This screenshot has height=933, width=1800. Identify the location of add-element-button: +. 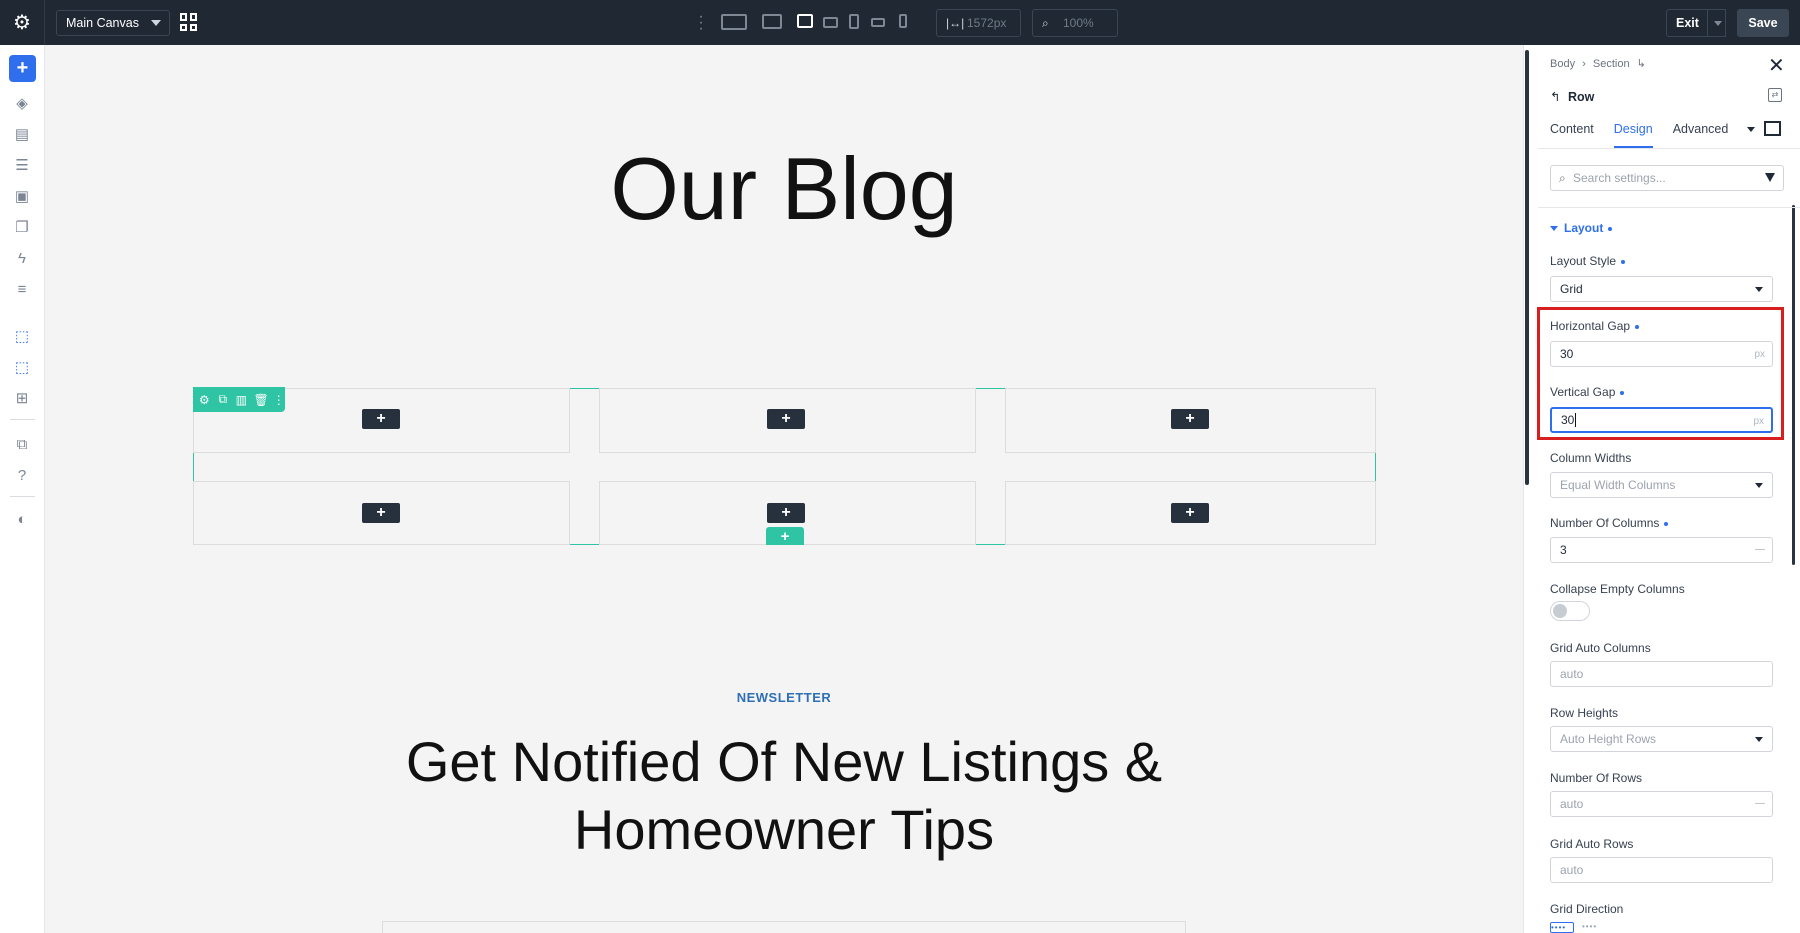
(22, 68).